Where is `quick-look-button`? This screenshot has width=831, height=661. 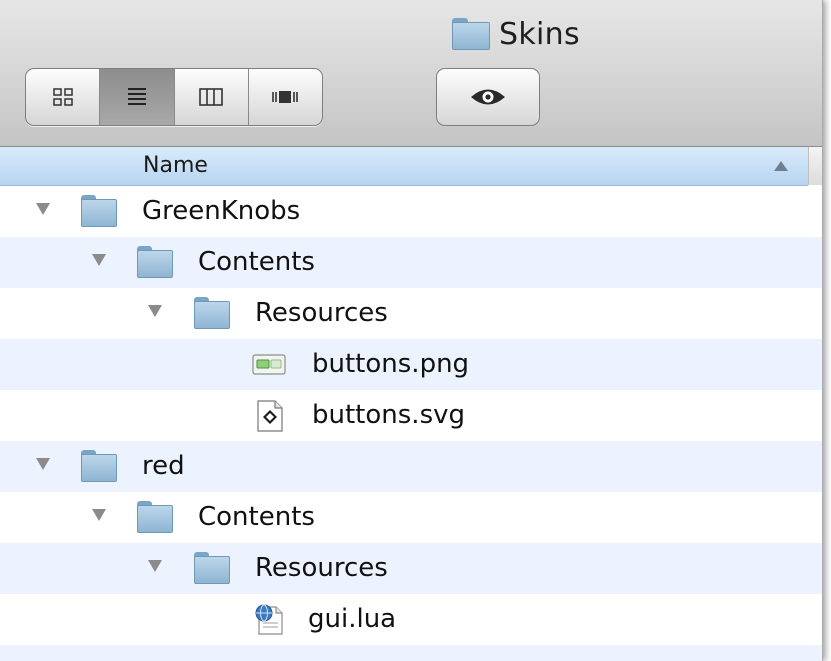
quick-look-button is located at coordinates (488, 97).